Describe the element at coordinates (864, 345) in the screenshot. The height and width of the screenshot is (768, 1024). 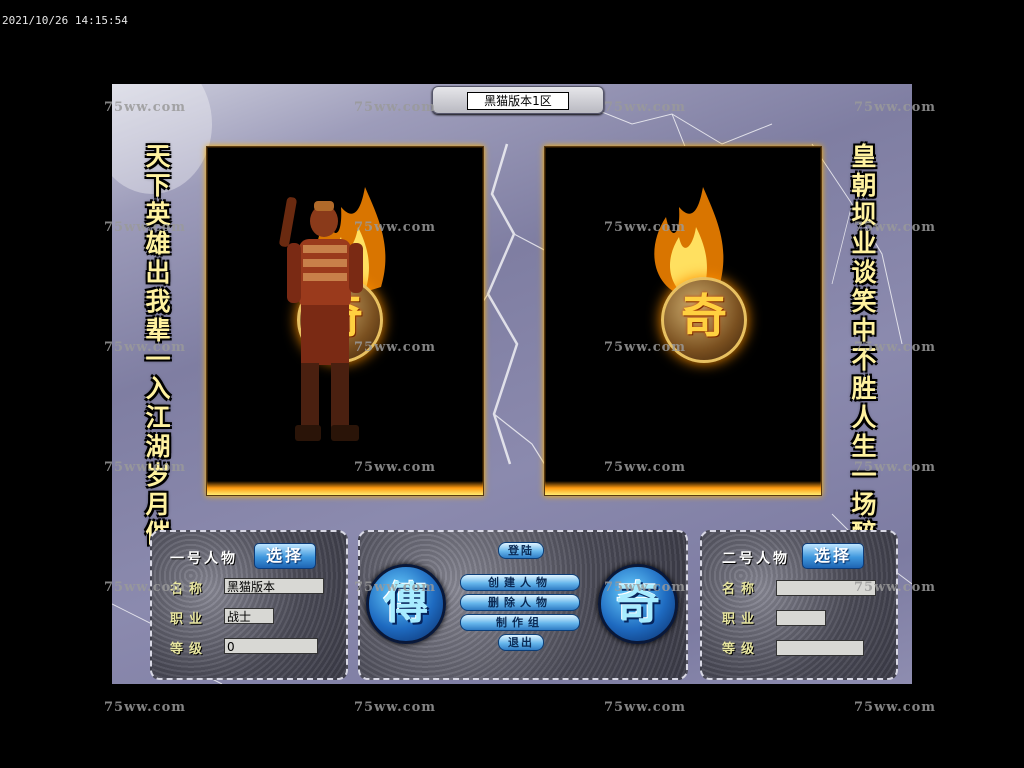
I see `slogan-right: 皇朝坝业谈笑中 不胜人生一场醉` at that location.